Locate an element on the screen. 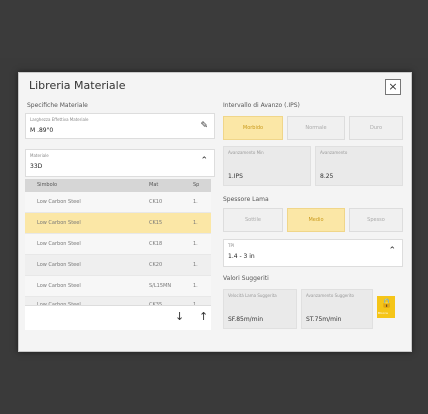 This screenshot has width=428, height=414. lock-label: Blocca is located at coordinates (383, 313).